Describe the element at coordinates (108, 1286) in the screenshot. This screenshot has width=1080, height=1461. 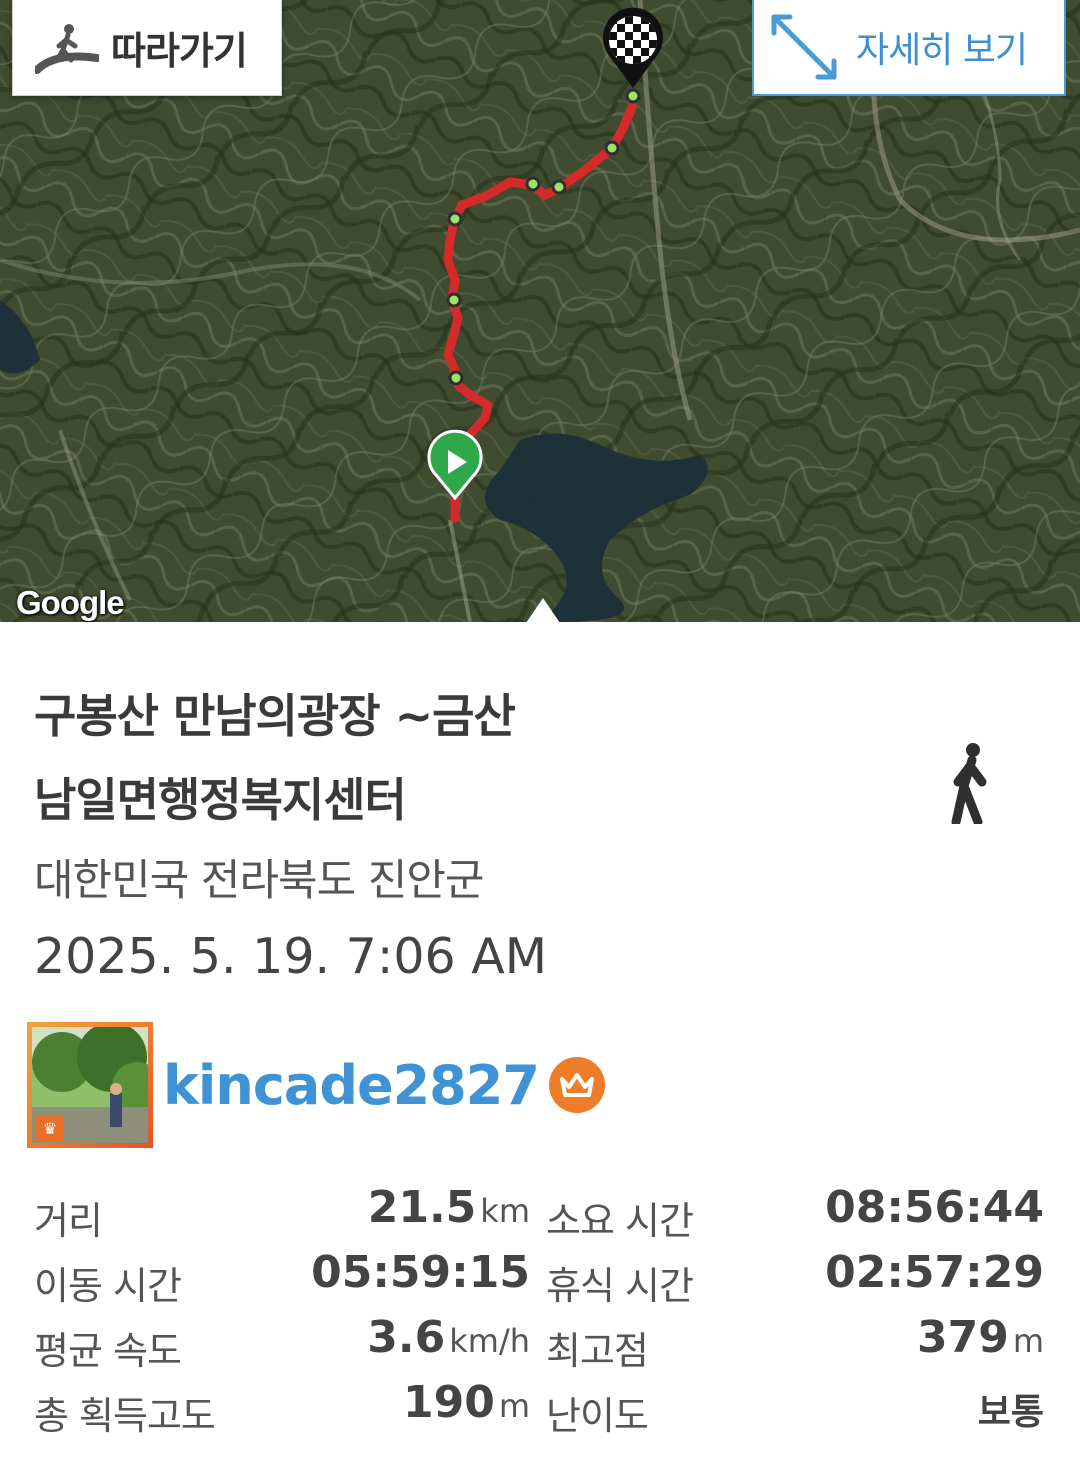
I see `moving-time-label: 이동 시간` at that location.